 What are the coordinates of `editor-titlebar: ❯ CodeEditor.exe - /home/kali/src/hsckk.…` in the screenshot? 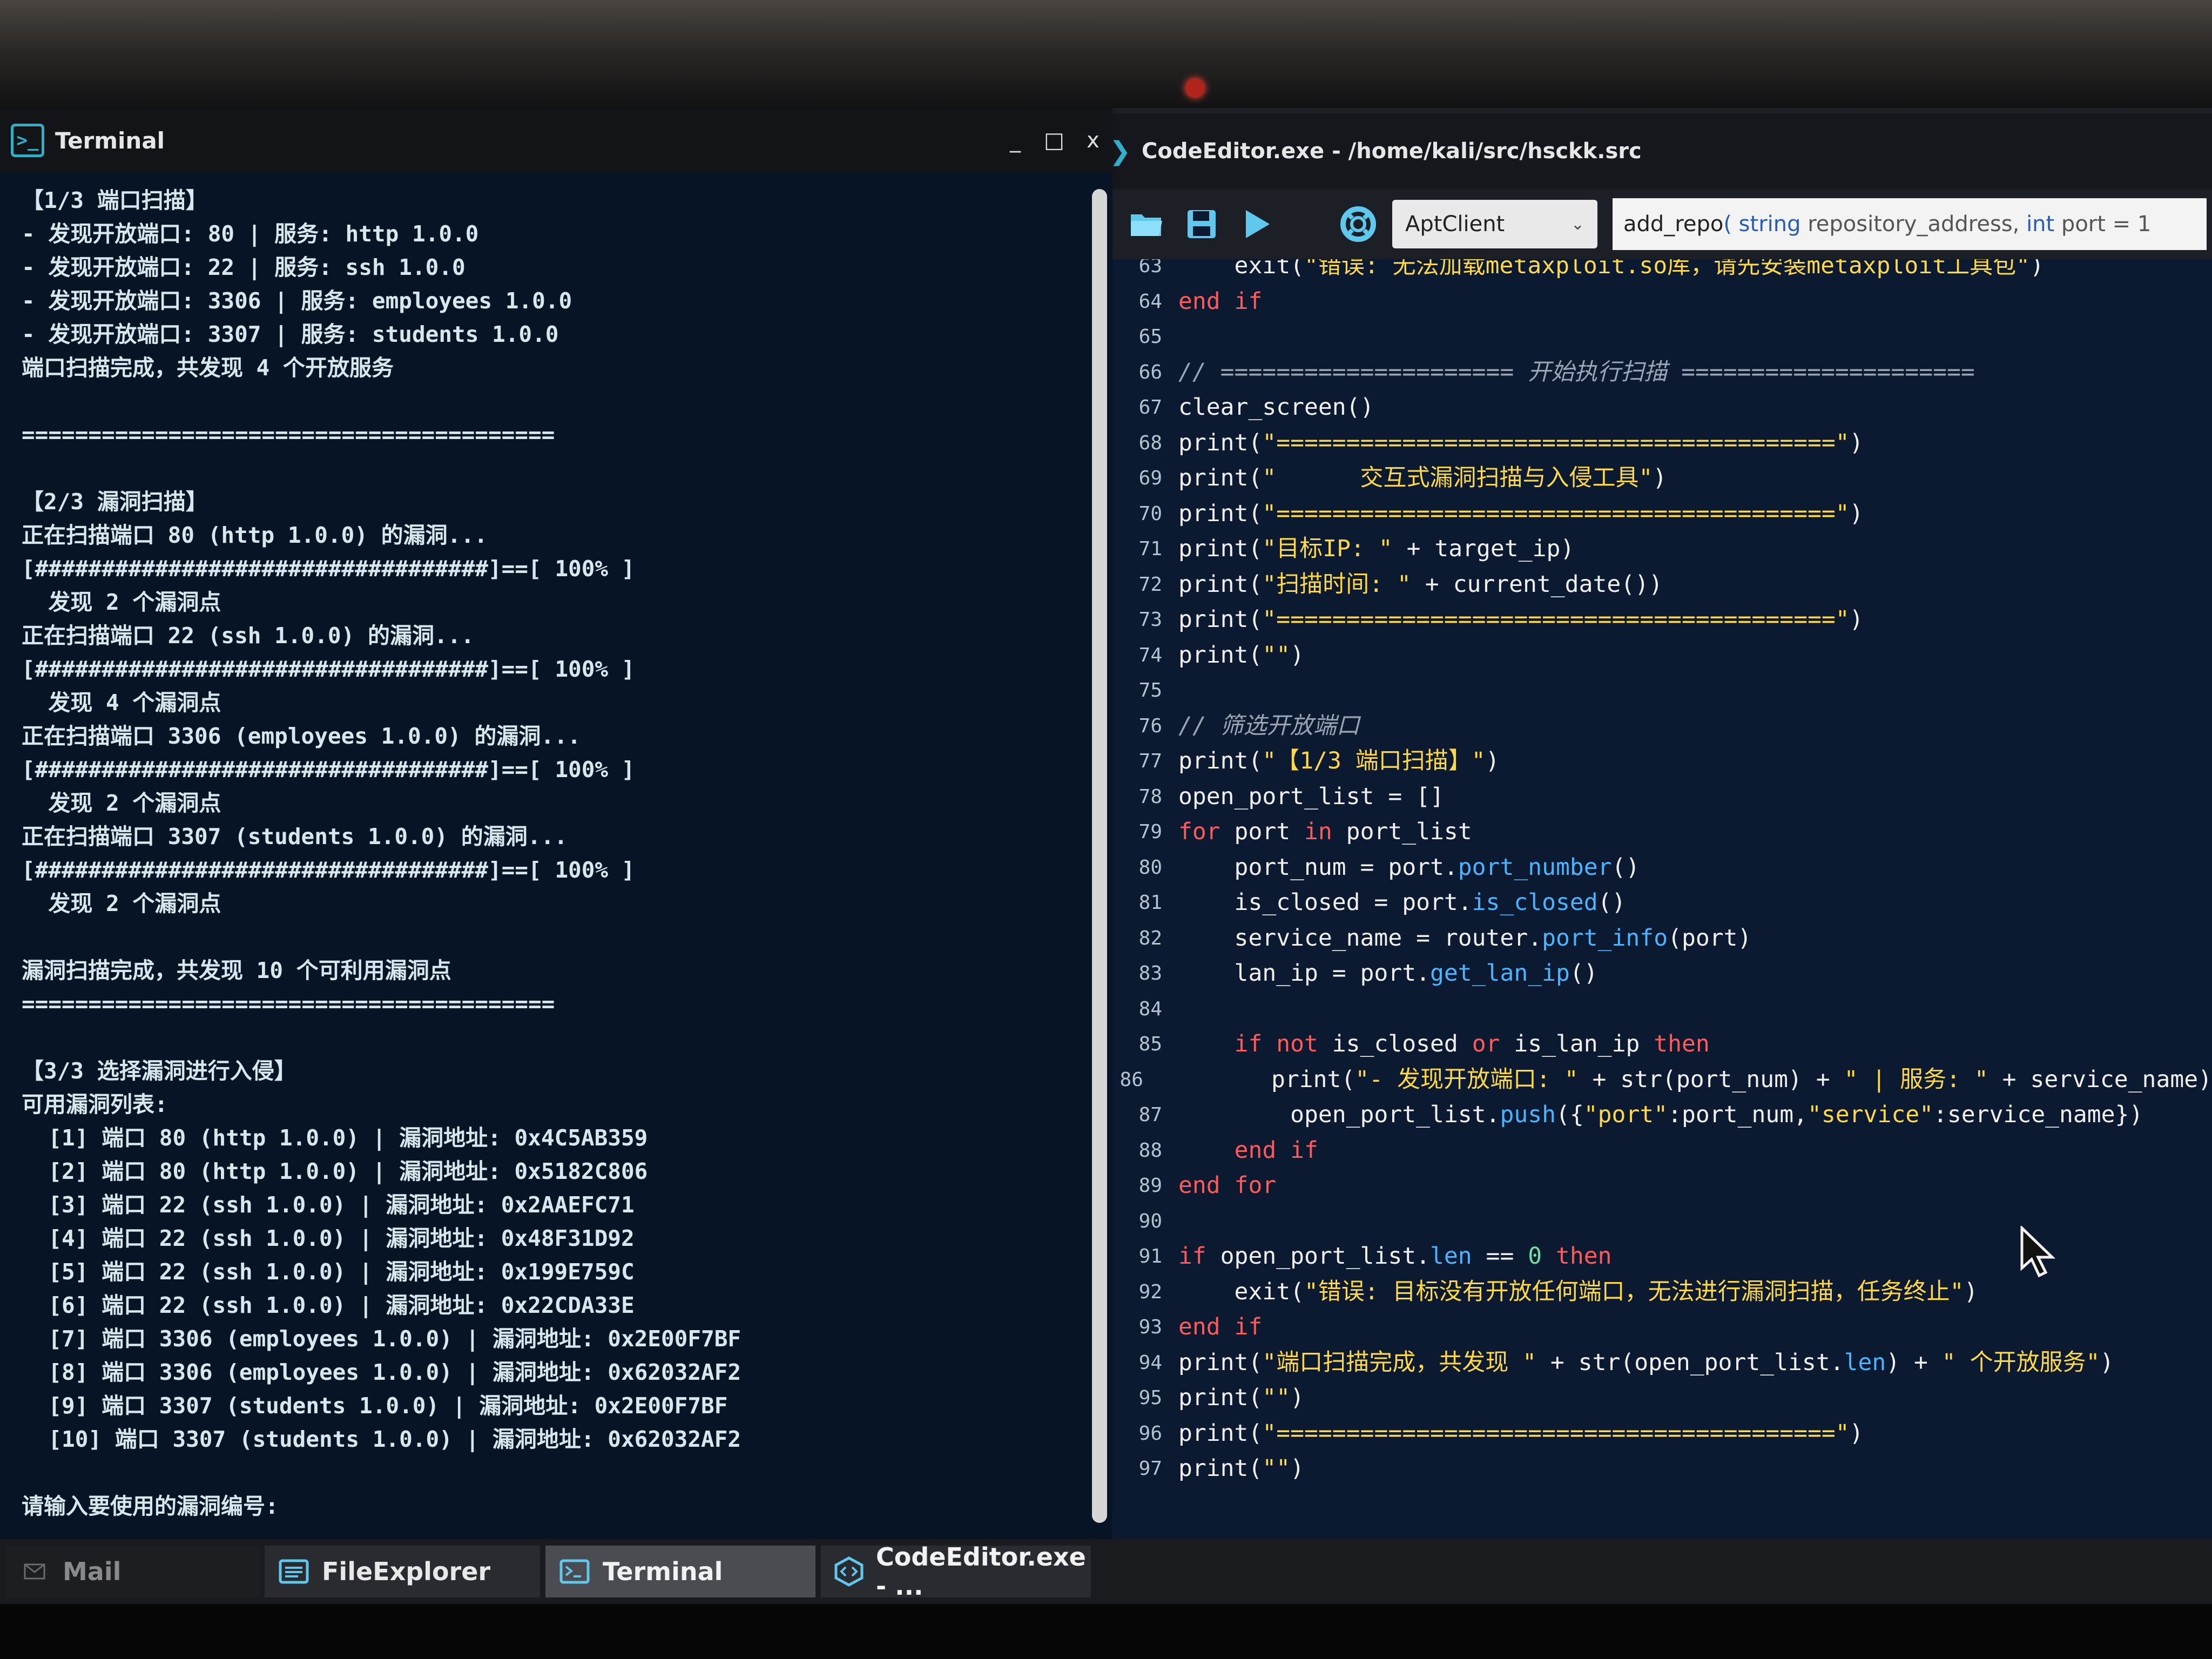 It's located at (1660, 151).